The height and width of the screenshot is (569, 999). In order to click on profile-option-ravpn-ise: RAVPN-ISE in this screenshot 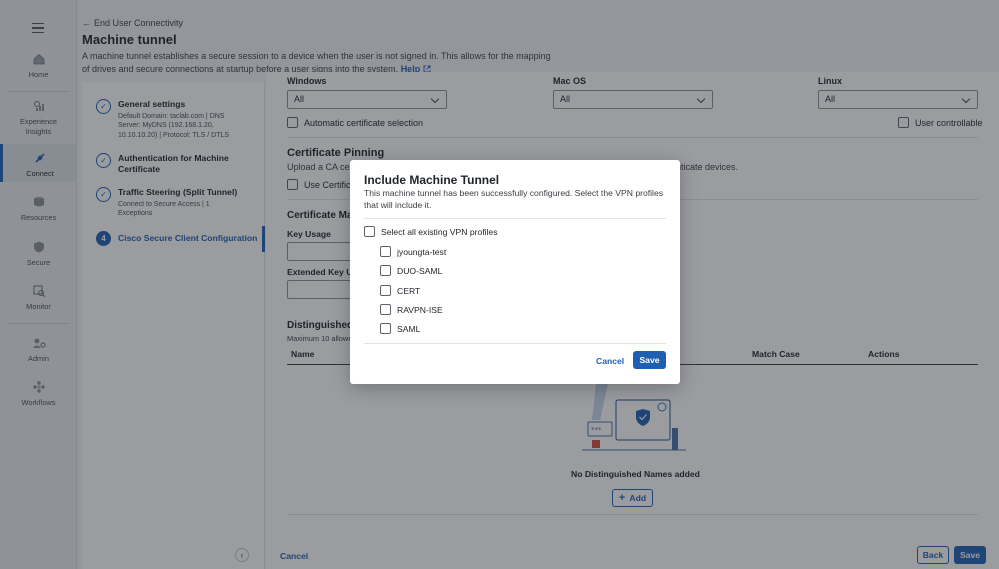, I will do `click(411, 309)`.